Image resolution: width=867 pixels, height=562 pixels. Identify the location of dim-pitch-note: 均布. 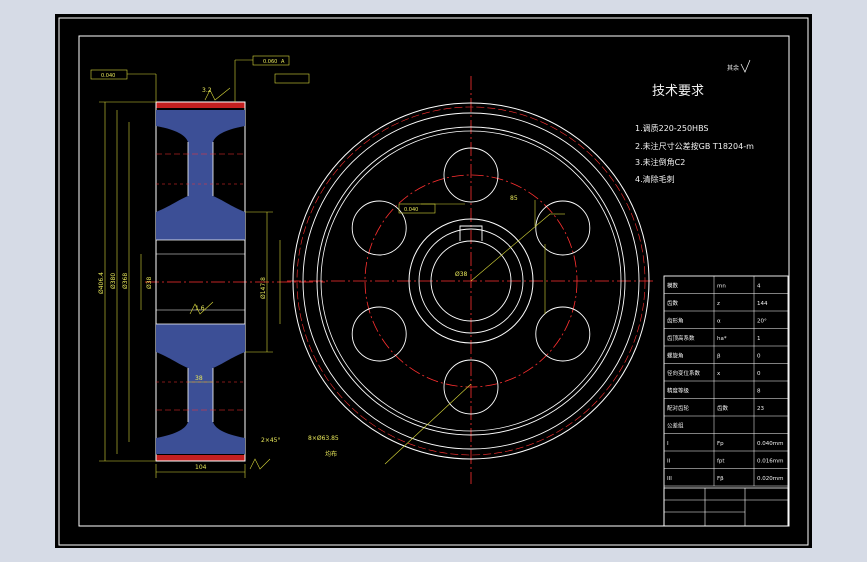
(331, 454).